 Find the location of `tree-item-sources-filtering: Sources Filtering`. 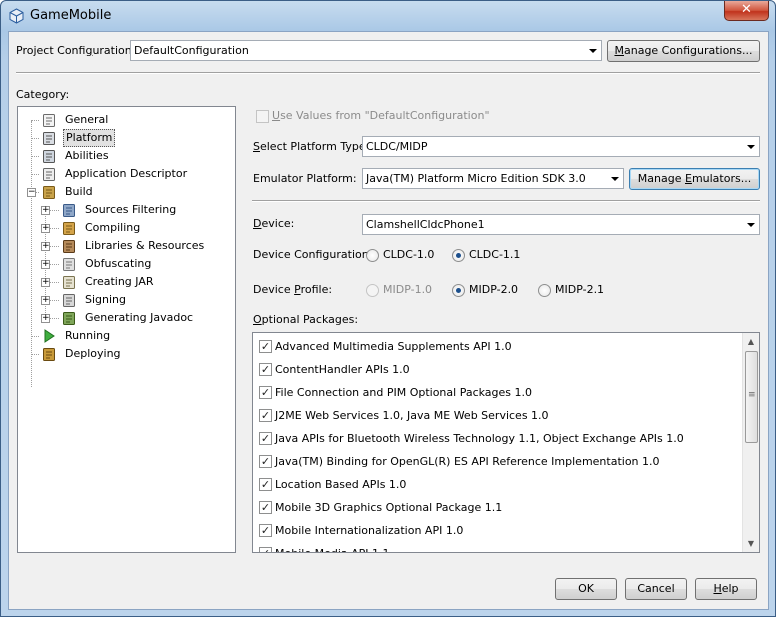

tree-item-sources-filtering: Sources Filtering is located at coordinates (144, 210).